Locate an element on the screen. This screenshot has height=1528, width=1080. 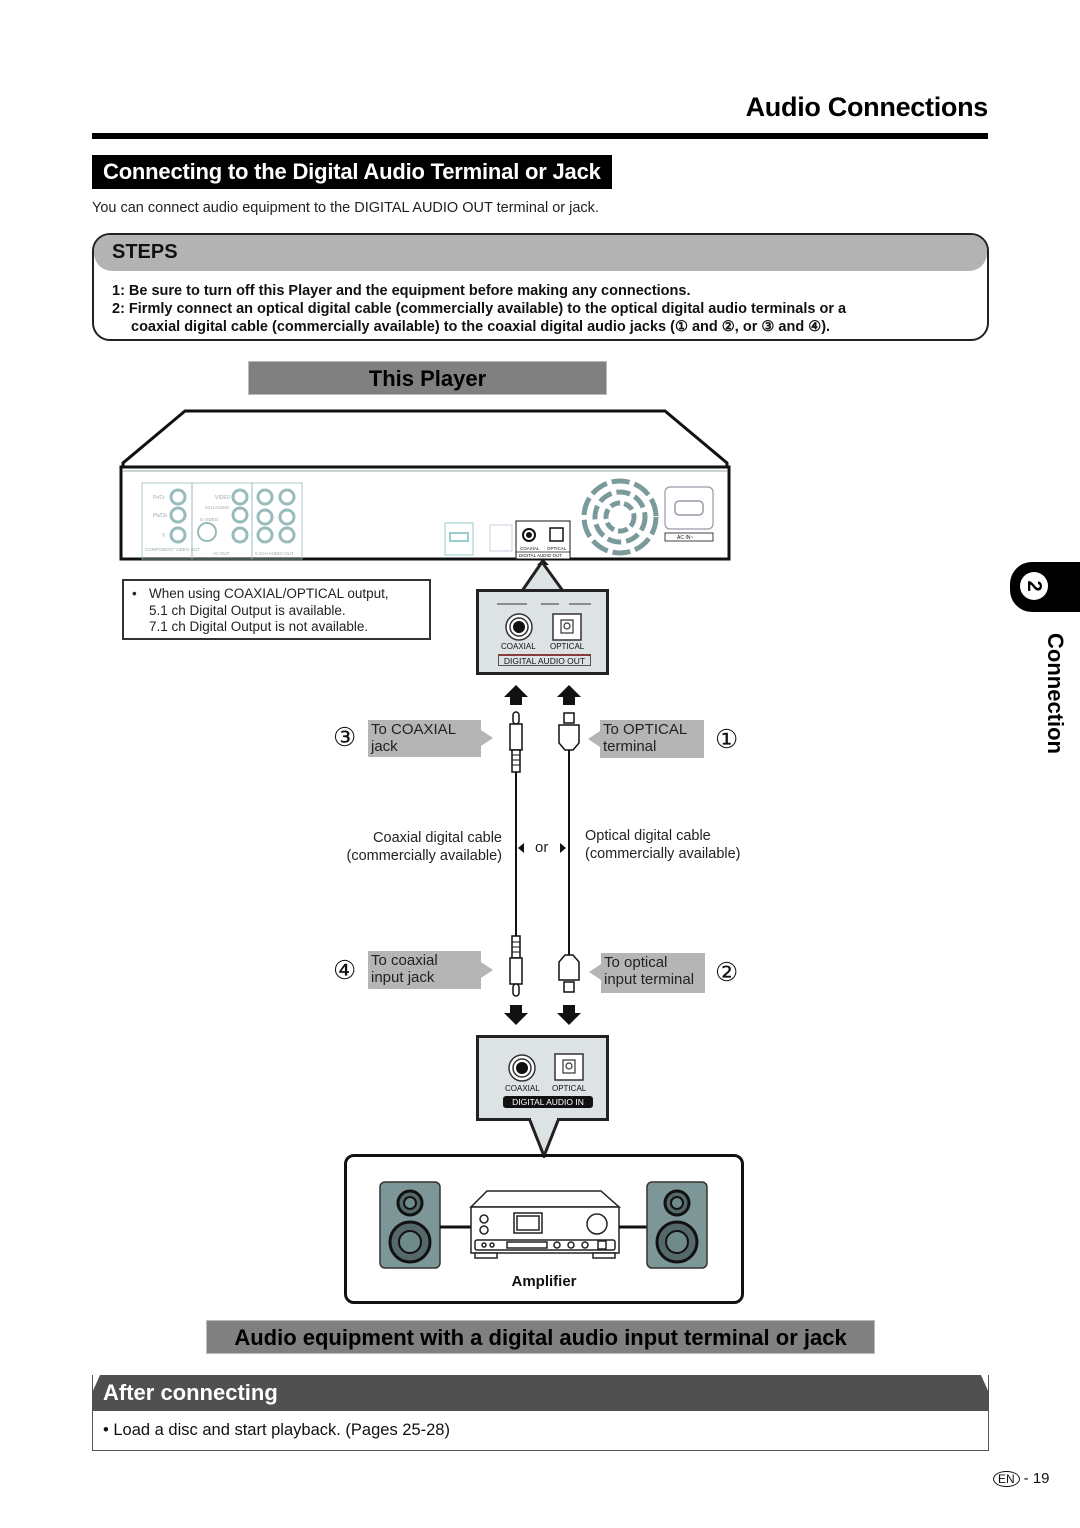
digital-out-mini-label: DIGITAL AUDIO OUT is located at coordinates (540, 555).